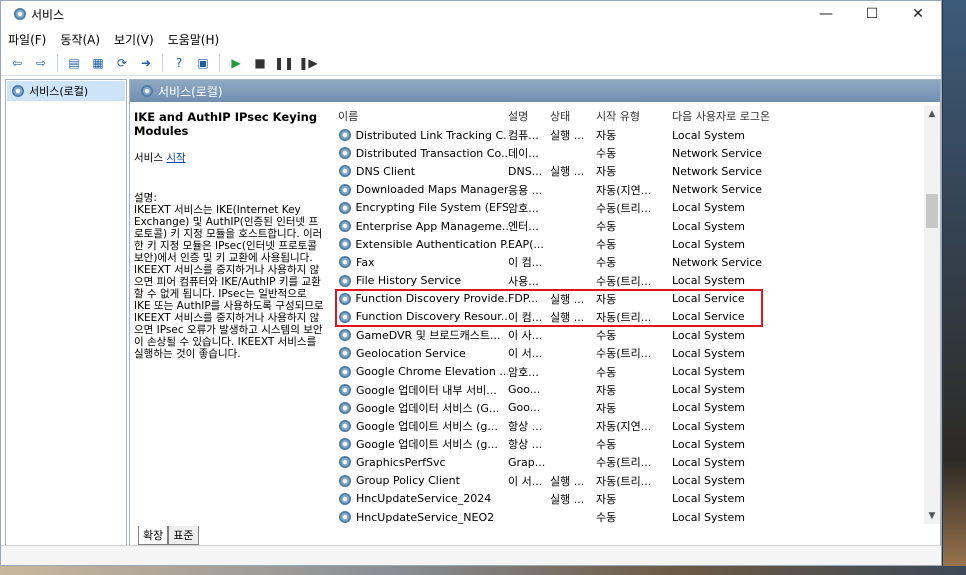 The width and height of the screenshot is (966, 575). Describe the element at coordinates (954, 287) in the screenshot. I see `desktop-background` at that location.